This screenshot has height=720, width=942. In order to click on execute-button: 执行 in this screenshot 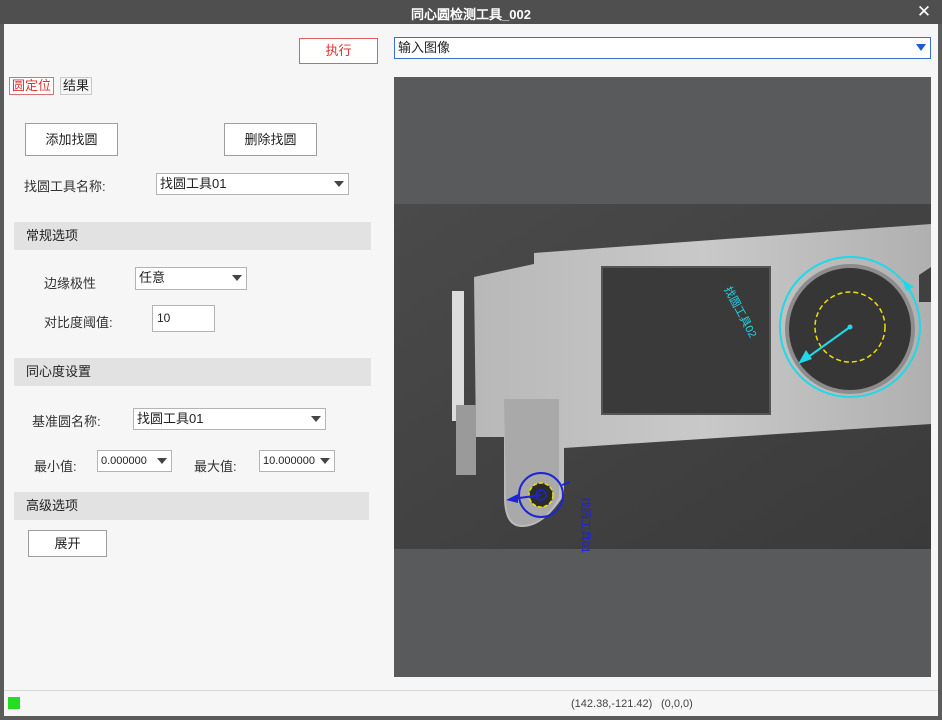, I will do `click(338, 51)`.